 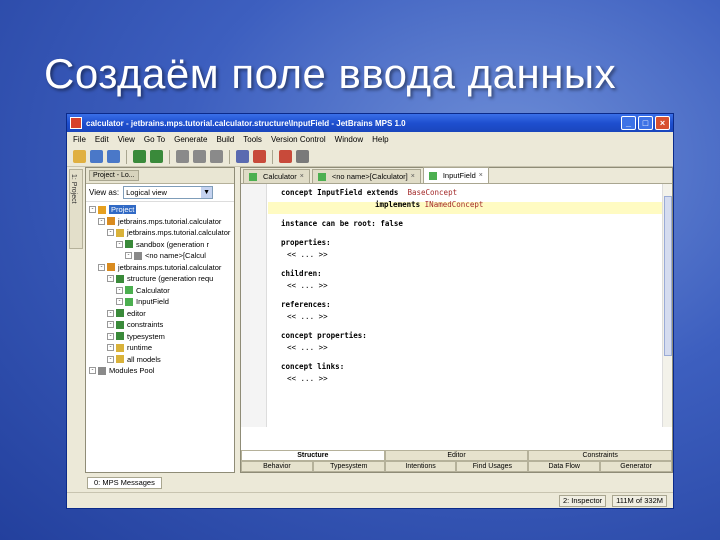 I want to click on vertical-scrollbar, so click(x=667, y=305).